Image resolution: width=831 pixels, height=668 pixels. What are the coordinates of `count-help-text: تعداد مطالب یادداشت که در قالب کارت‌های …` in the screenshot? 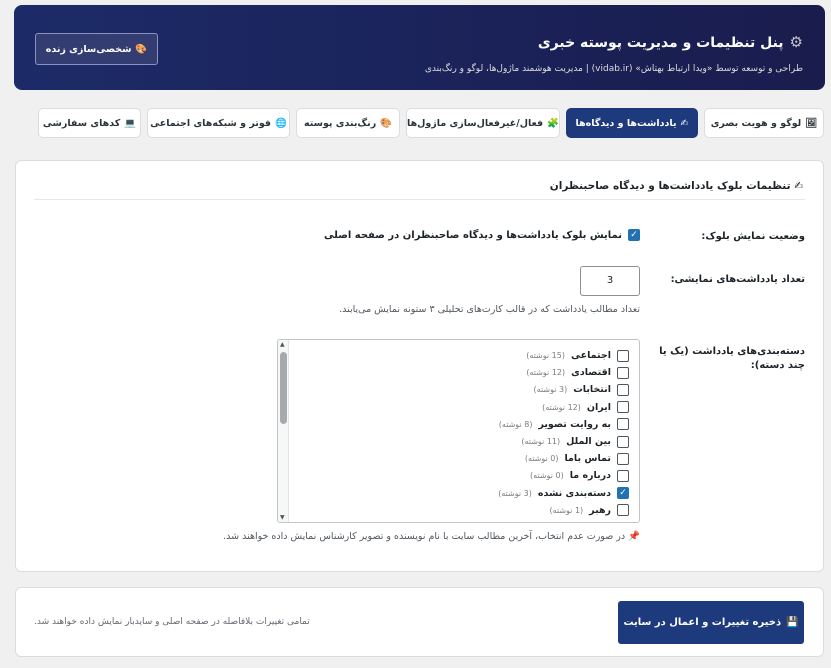 It's located at (489, 309).